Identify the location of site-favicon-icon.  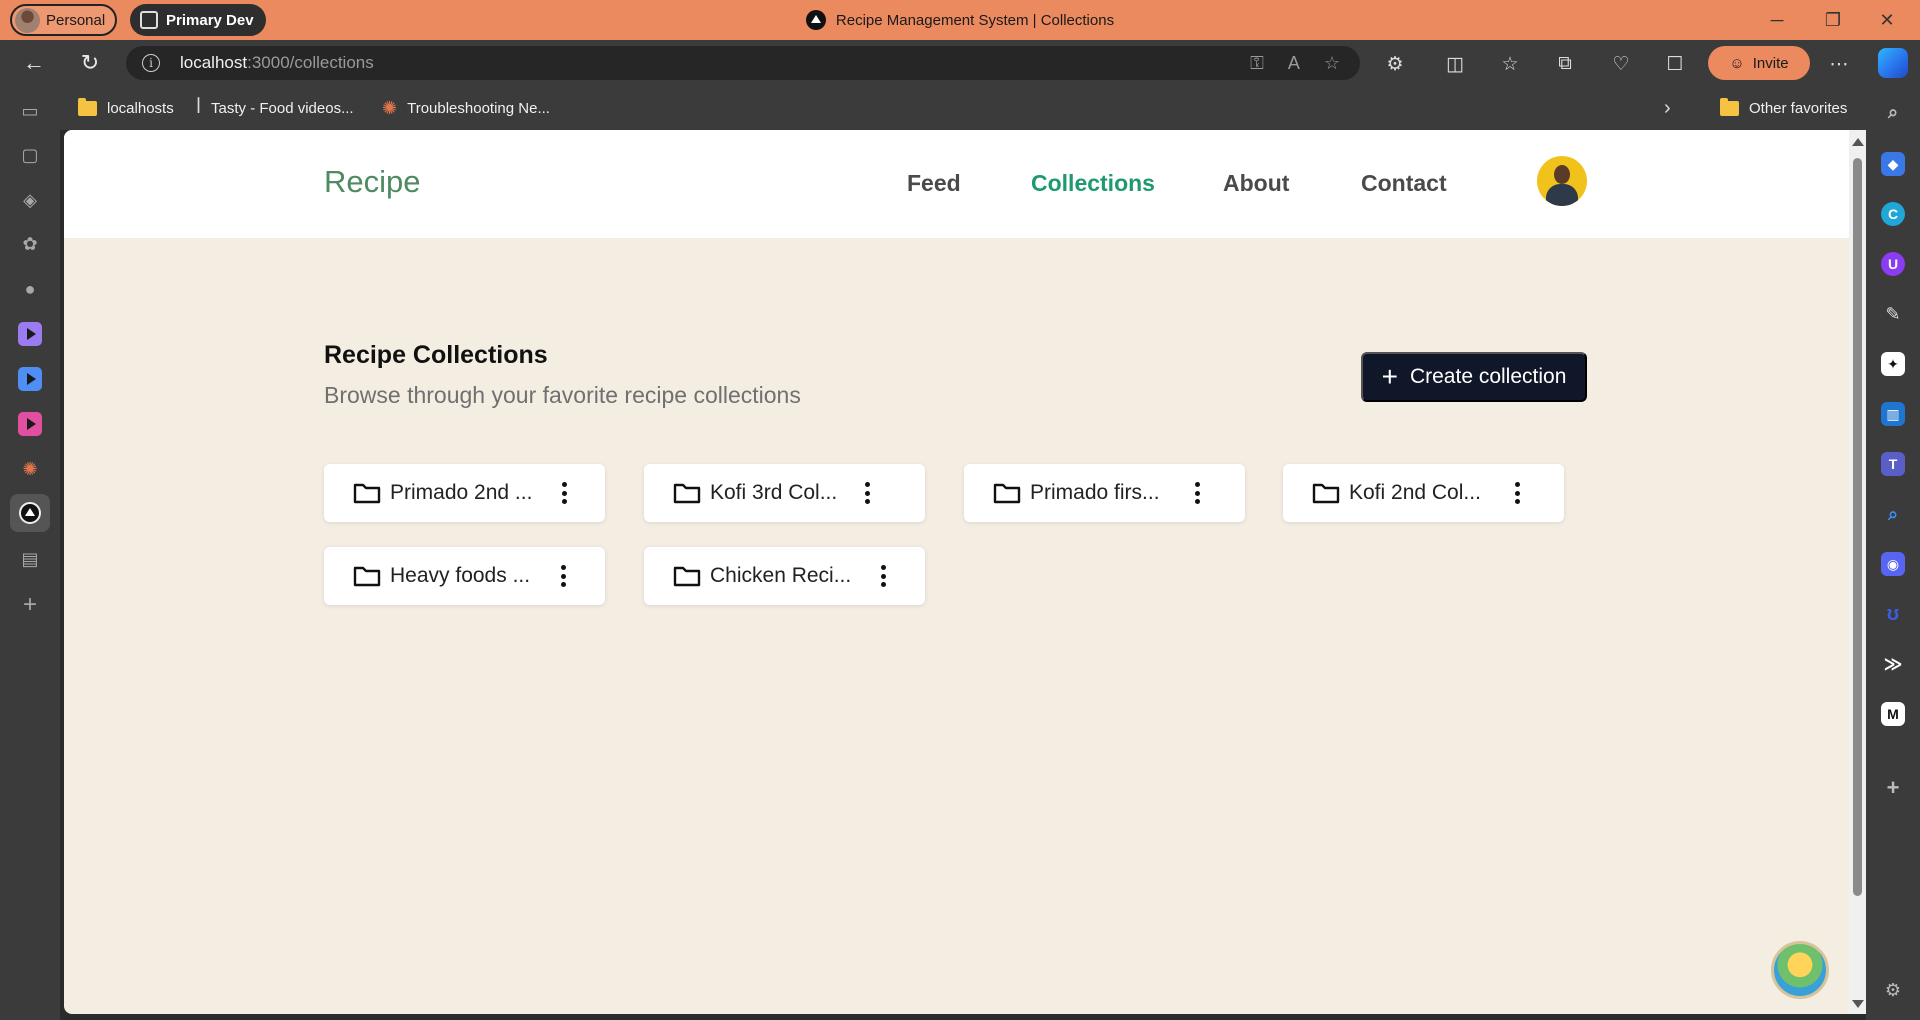
(30, 513).